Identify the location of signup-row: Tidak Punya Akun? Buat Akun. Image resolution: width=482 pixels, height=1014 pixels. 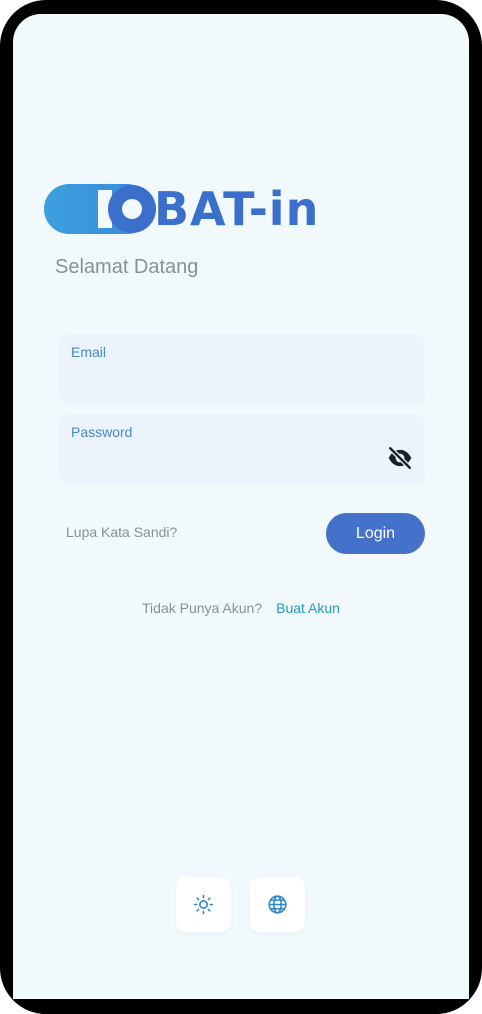
(241, 608).